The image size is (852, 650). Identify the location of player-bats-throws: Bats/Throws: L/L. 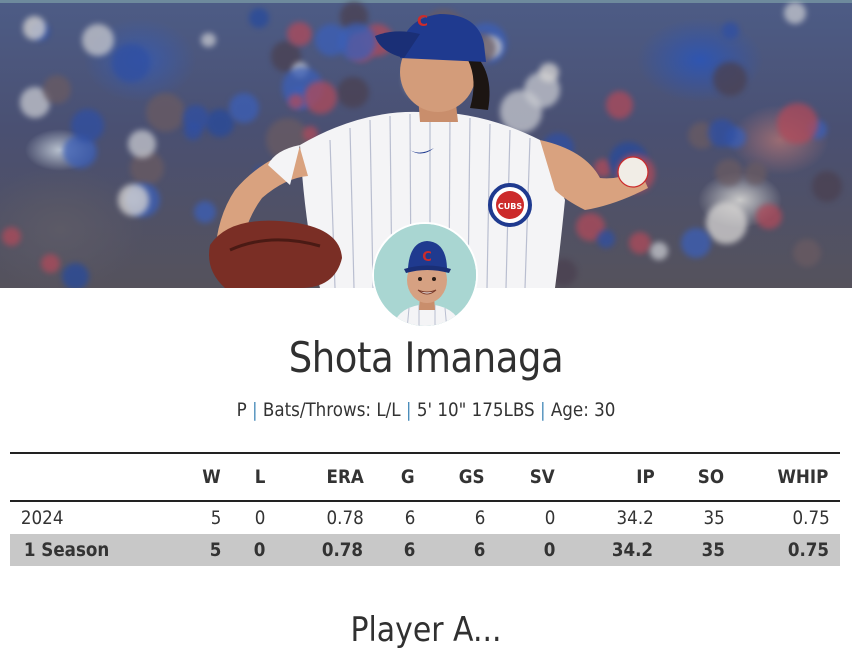
(331, 410).